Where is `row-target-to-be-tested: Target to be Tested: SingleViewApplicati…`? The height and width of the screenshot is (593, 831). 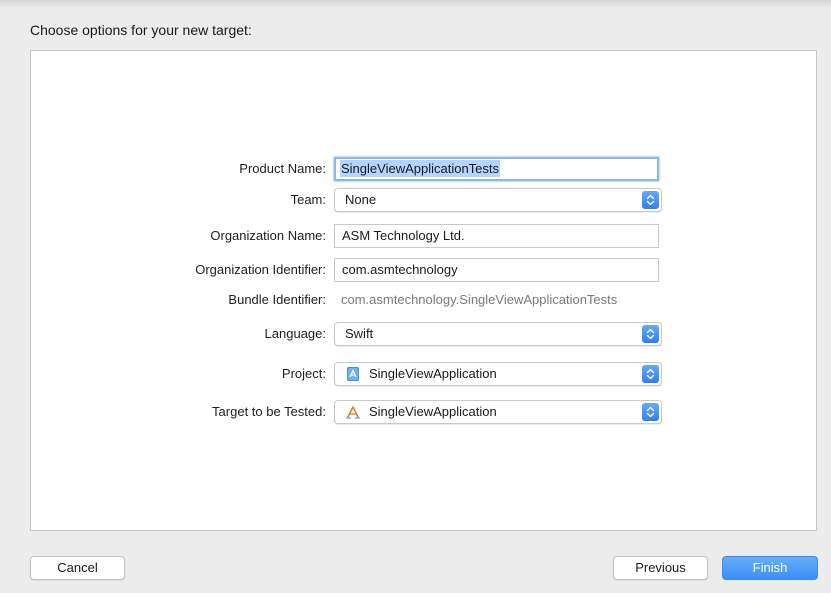 row-target-to-be-tested: Target to be Tested: SingleViewApplicati… is located at coordinates (415, 412).